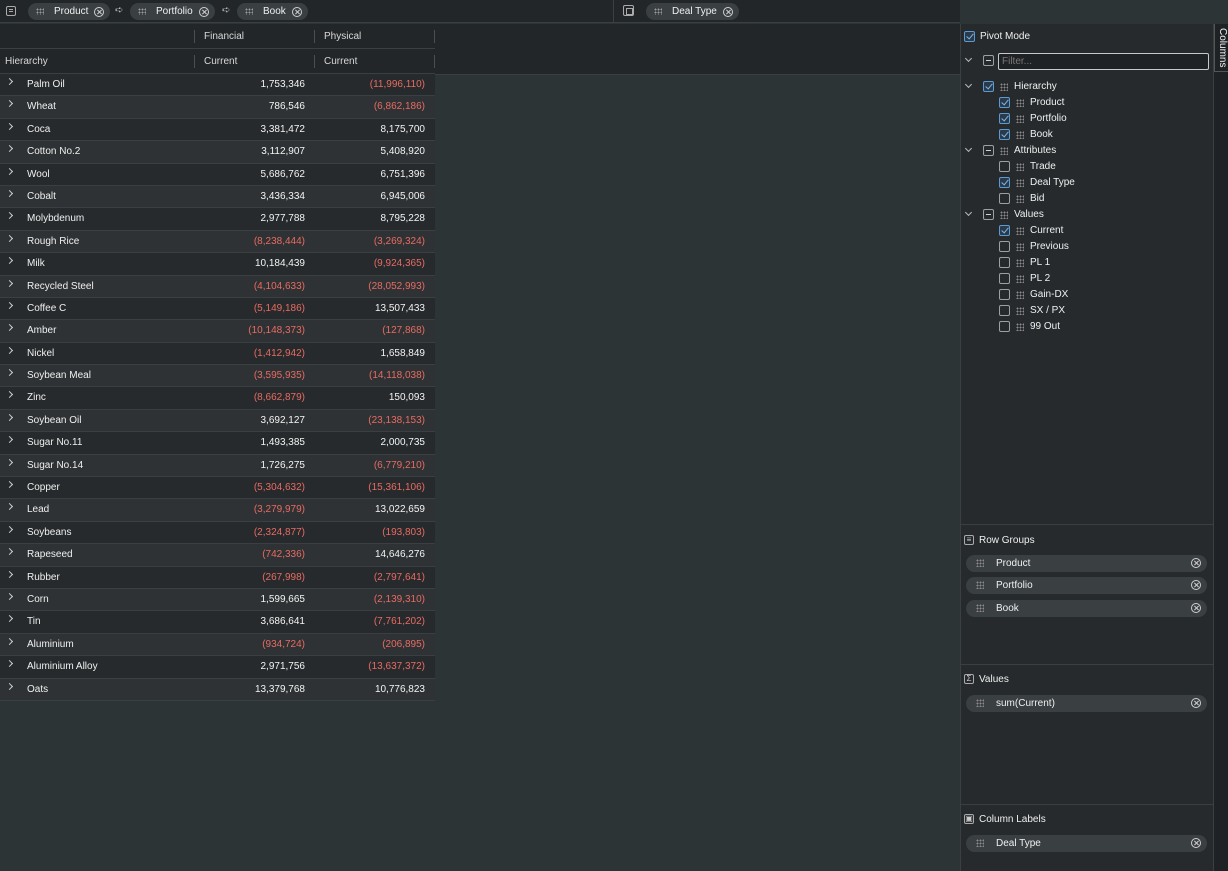 This screenshot has height=871, width=1228. Describe the element at coordinates (1221, 48) in the screenshot. I see `tab-columns: Columns` at that location.